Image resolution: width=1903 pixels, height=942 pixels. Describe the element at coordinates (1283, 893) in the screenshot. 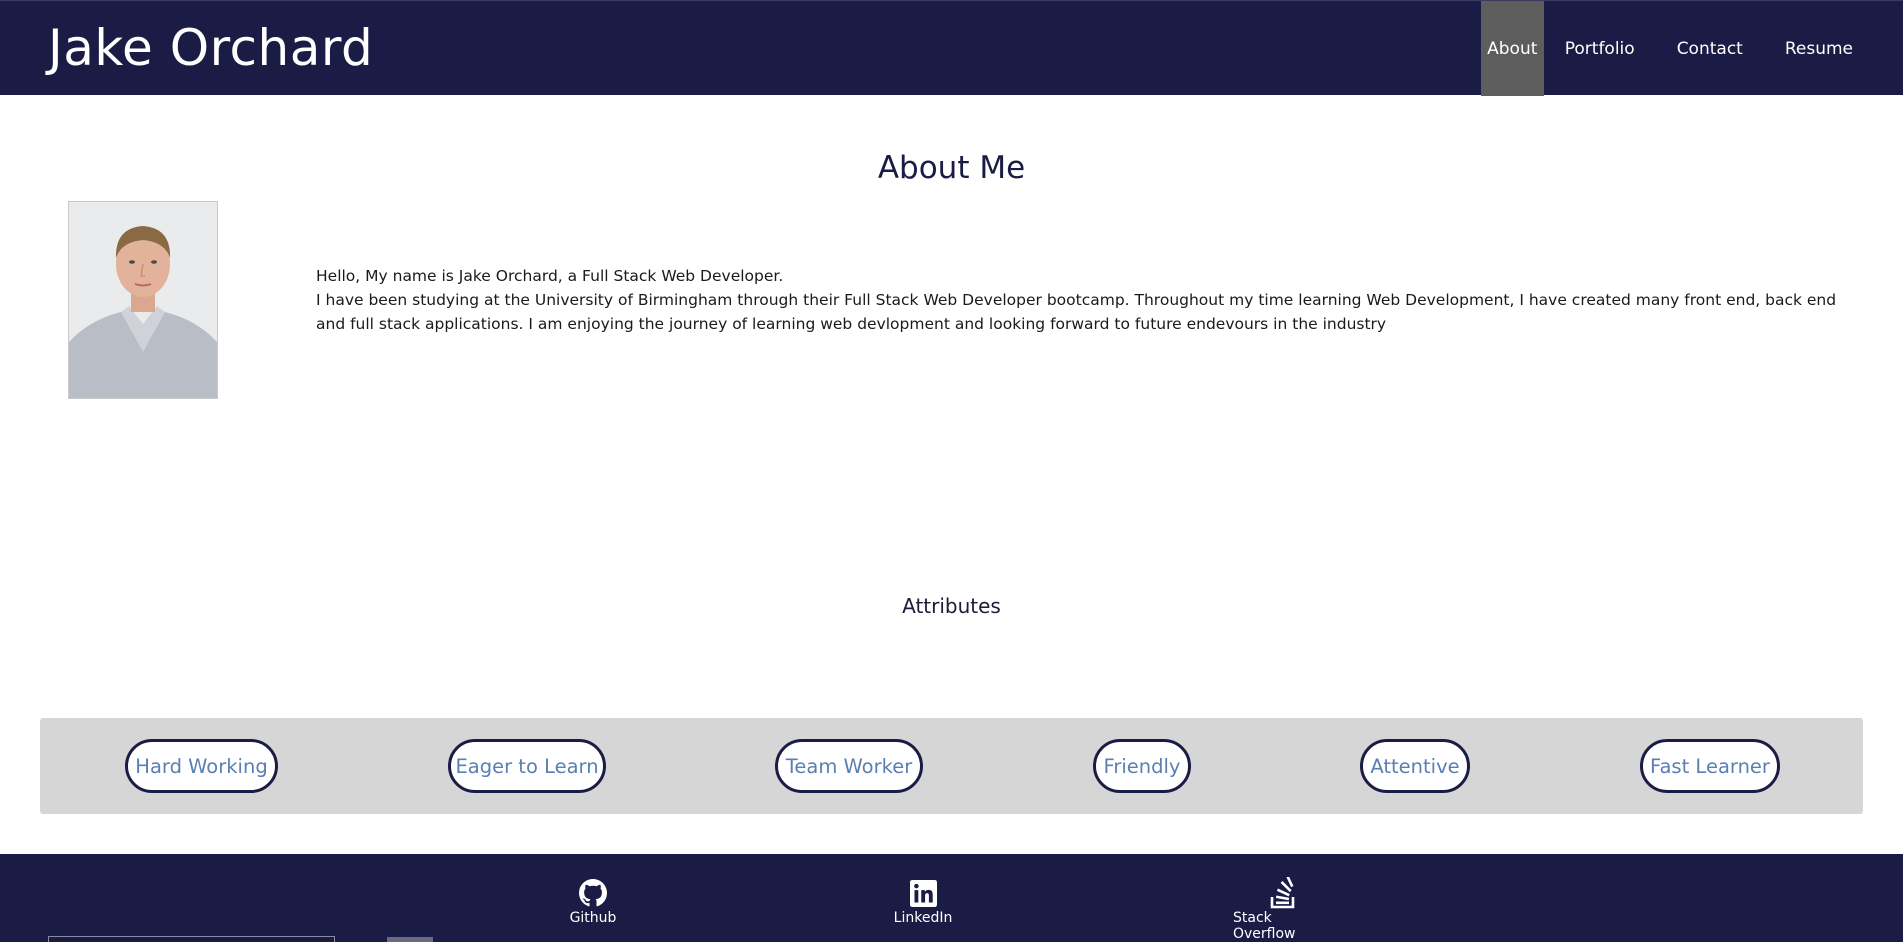

I see `stack-overflow-icon` at that location.